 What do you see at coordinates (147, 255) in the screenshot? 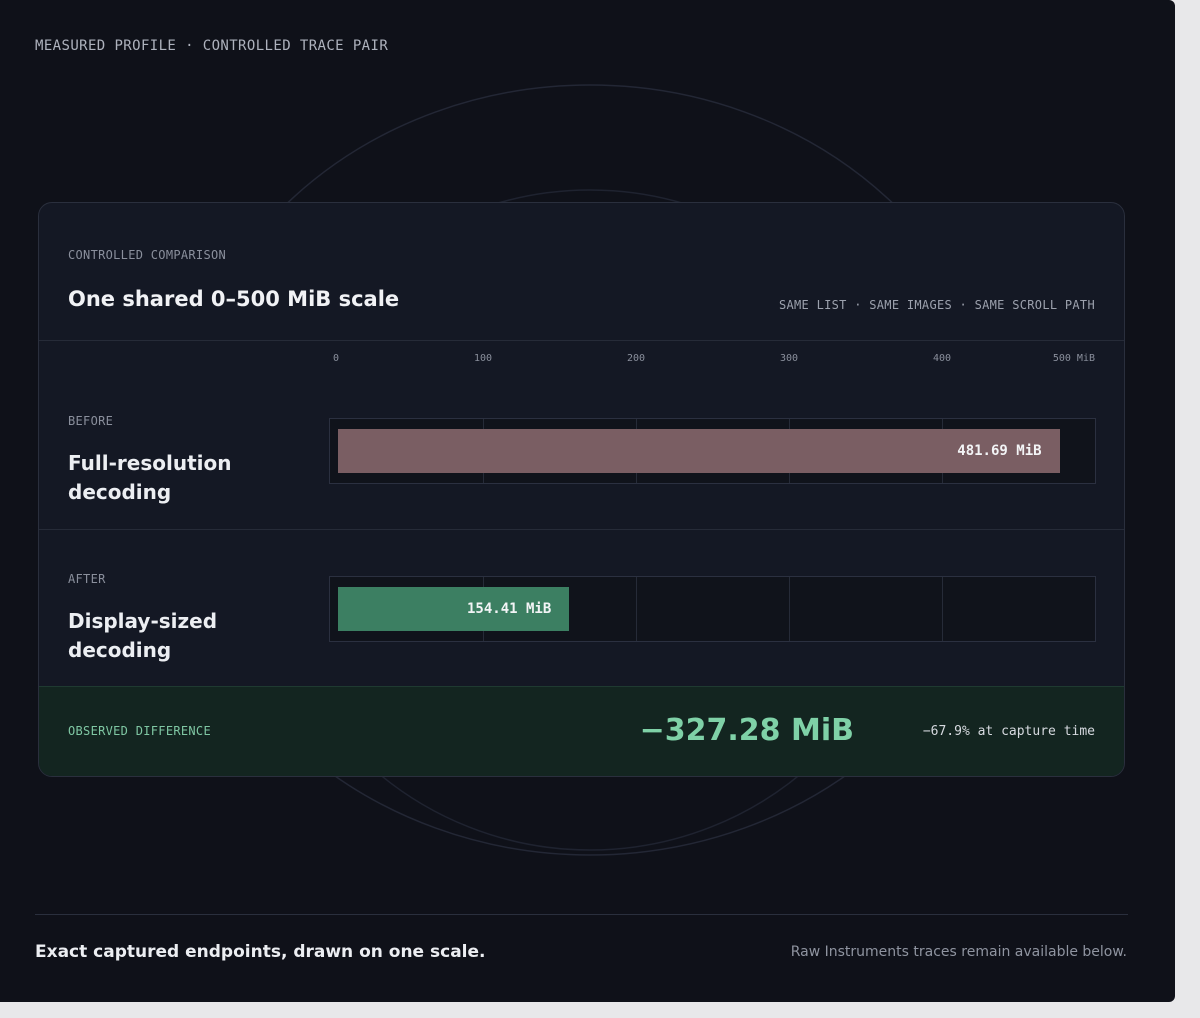
I see `card-kicker: CONTROLLED COMPARISON` at bounding box center [147, 255].